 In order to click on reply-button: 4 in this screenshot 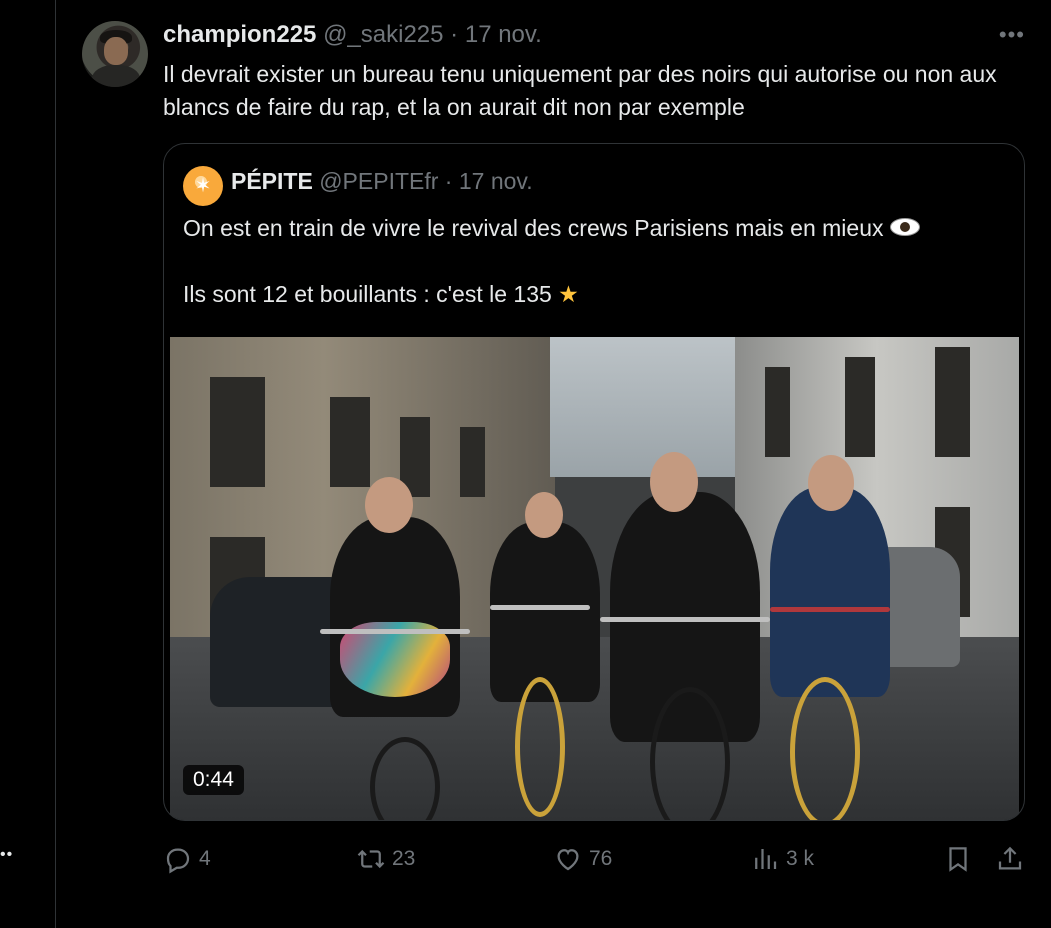, I will do `click(187, 859)`.